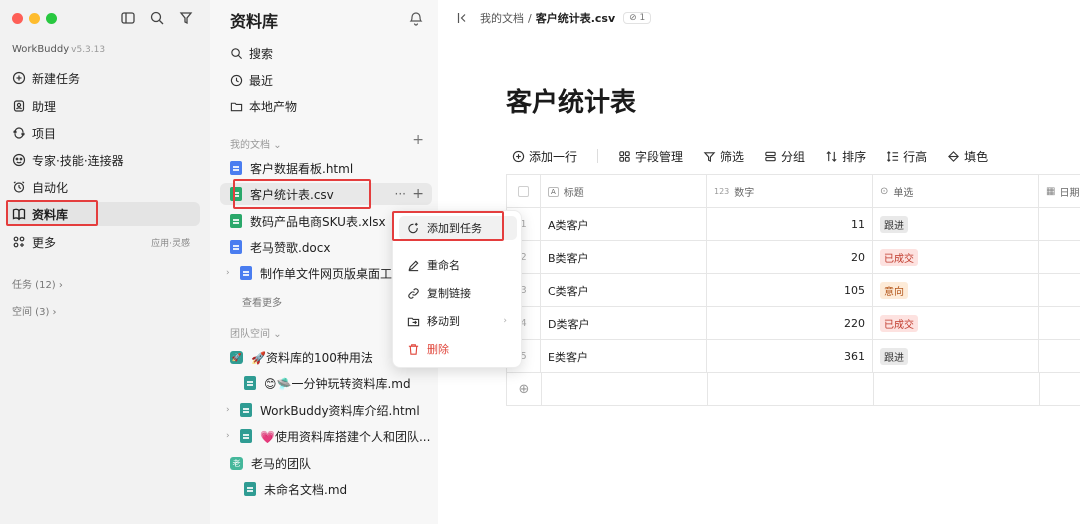  Describe the element at coordinates (236, 247) in the screenshot. I see `docx-file-icon` at that location.